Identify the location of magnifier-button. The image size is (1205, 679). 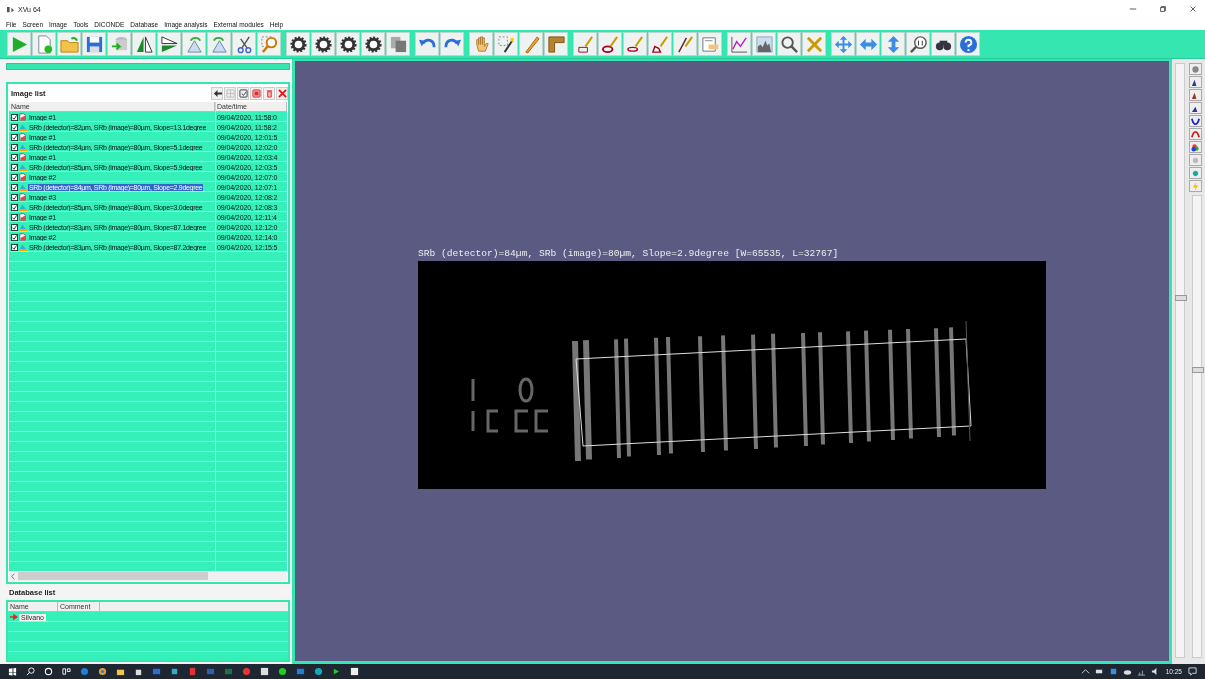
(789, 44).